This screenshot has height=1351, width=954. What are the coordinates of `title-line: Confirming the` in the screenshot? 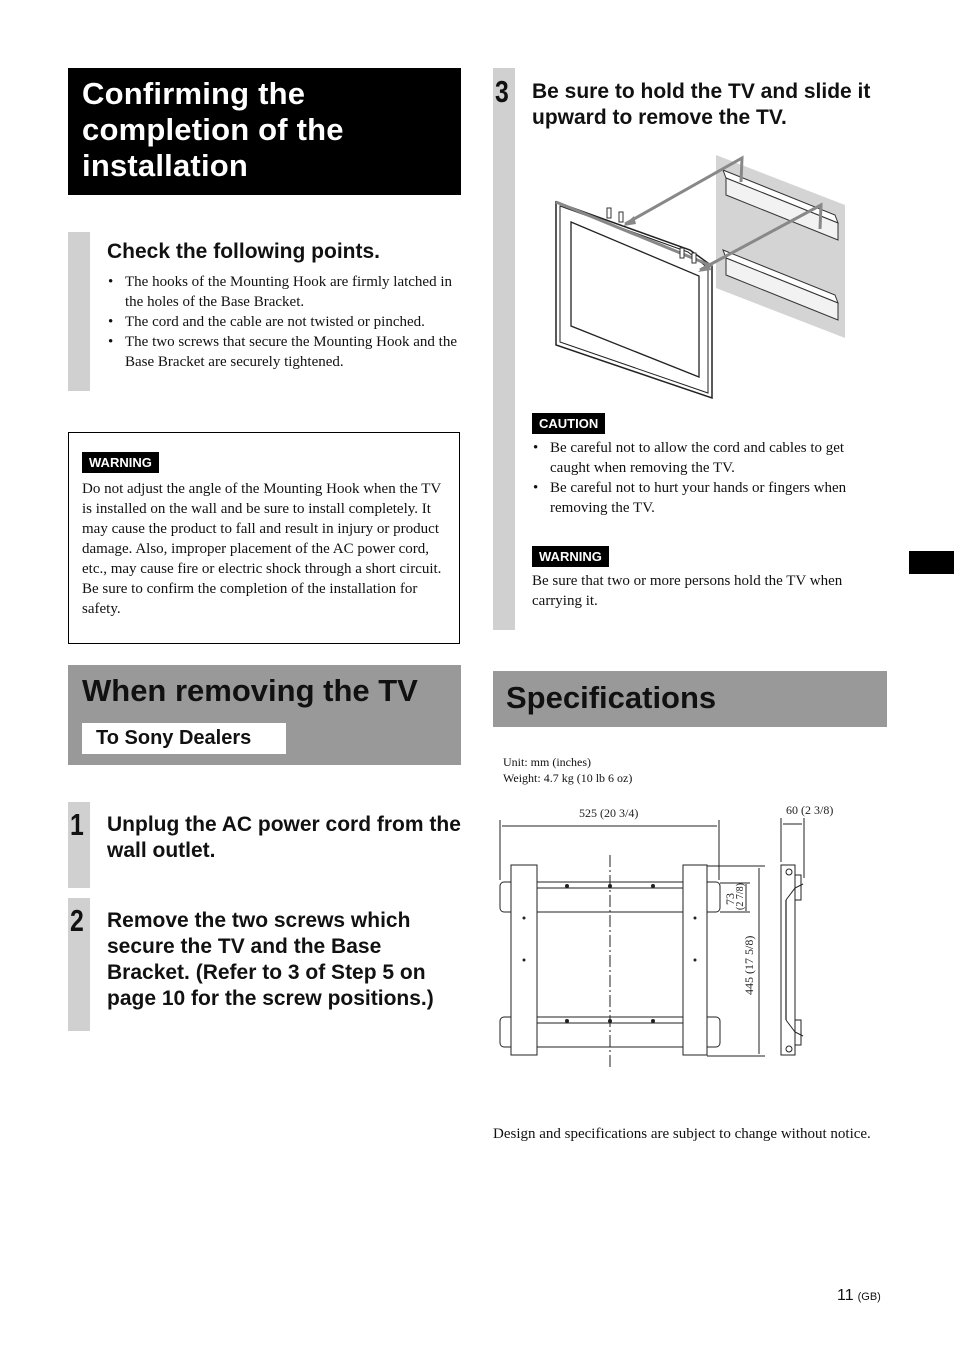 It's located at (194, 93).